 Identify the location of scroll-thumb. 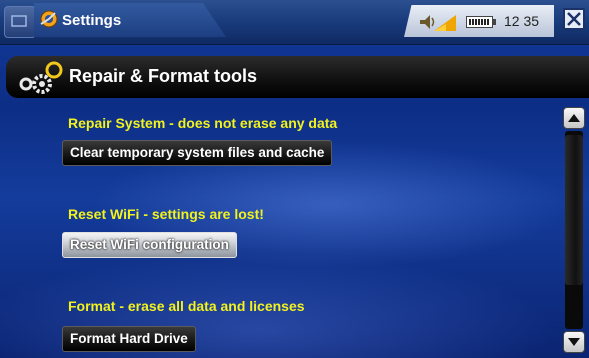
(574, 210).